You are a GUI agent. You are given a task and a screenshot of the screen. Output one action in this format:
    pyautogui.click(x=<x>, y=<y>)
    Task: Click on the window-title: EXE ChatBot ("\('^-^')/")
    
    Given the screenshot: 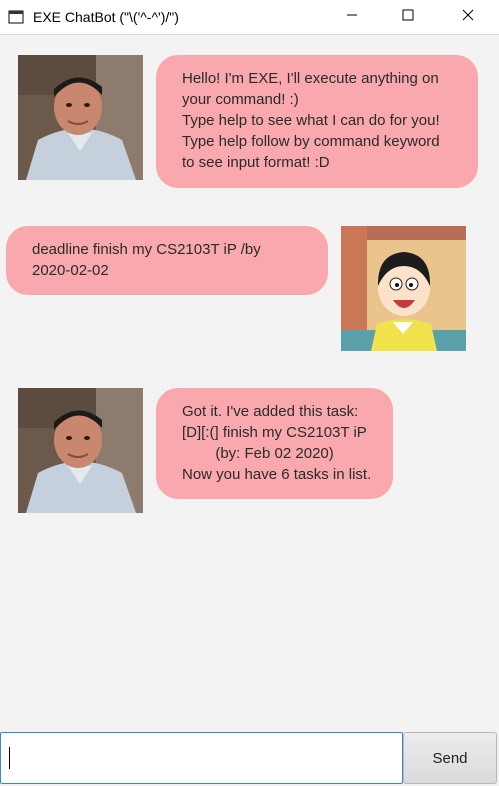 What is the action you would take?
    pyautogui.click(x=106, y=17)
    